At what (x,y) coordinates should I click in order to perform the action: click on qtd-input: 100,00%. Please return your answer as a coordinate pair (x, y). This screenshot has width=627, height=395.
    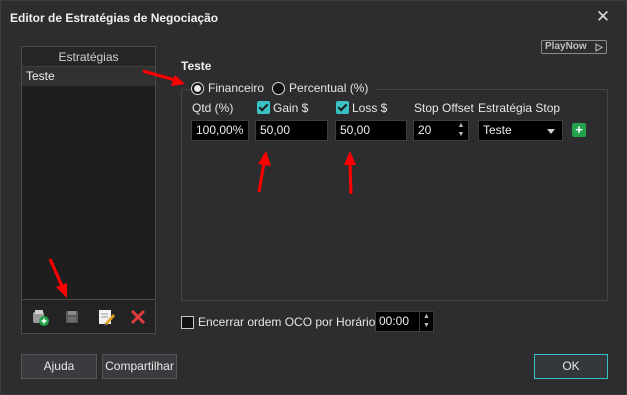
    Looking at the image, I should click on (220, 130).